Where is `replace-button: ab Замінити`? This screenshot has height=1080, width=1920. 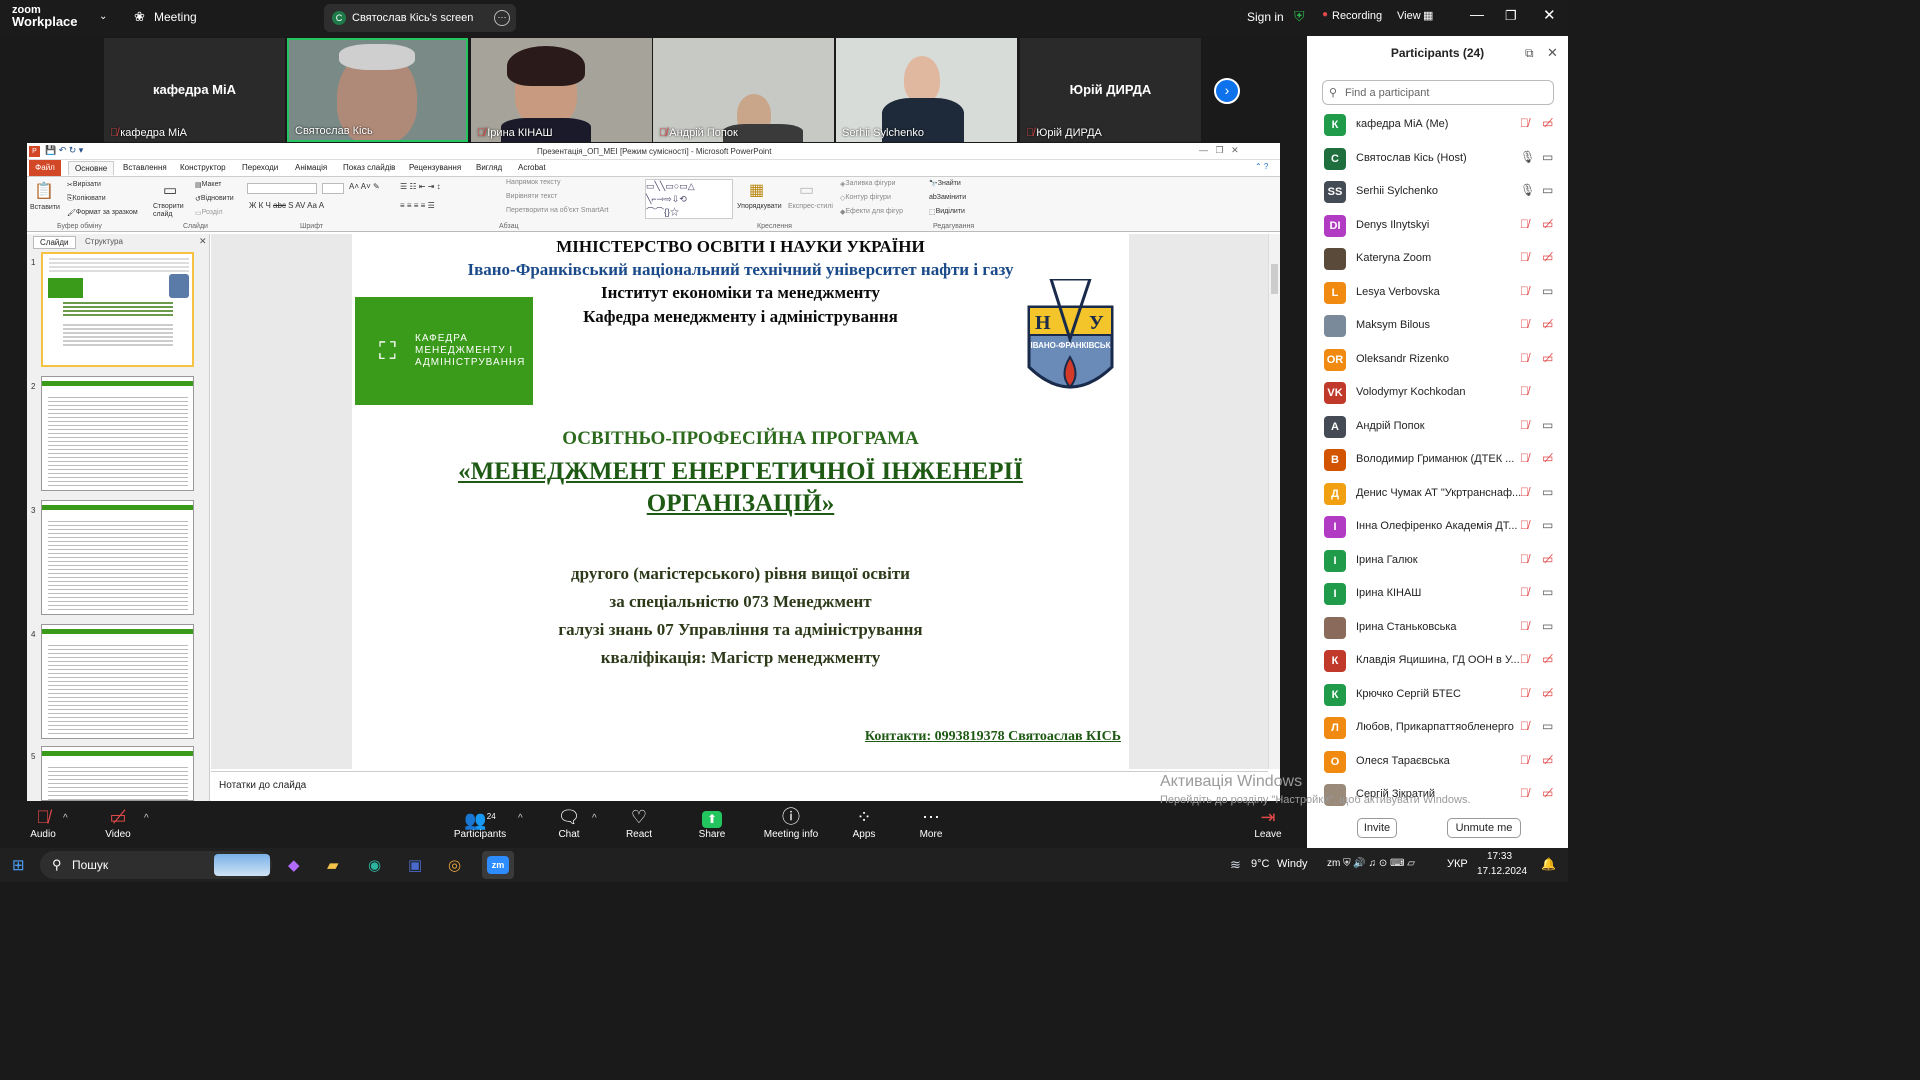 replace-button: ab Замінити is located at coordinates (947, 197).